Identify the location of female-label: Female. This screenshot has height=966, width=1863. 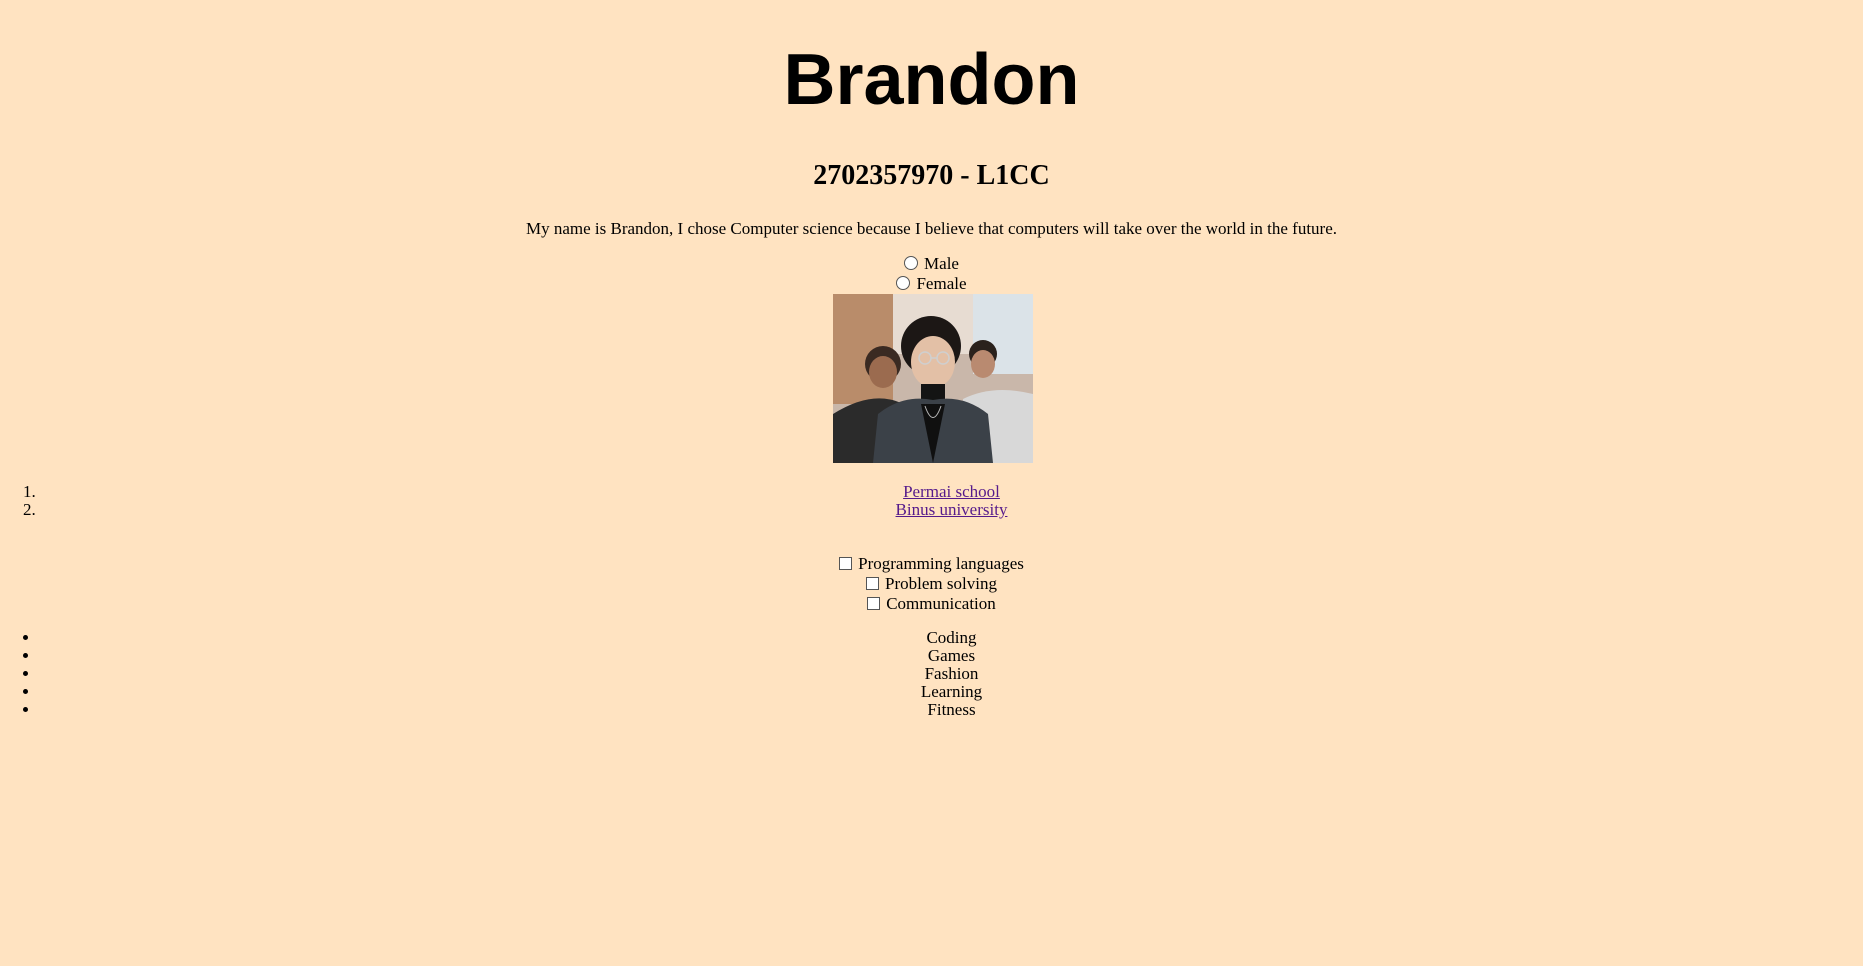
(941, 283).